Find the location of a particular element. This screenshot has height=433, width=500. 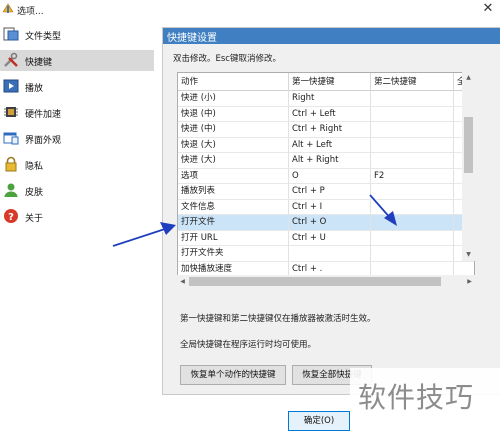

sidebar-item-shortcuts: 快捷键 is located at coordinates (77, 60).